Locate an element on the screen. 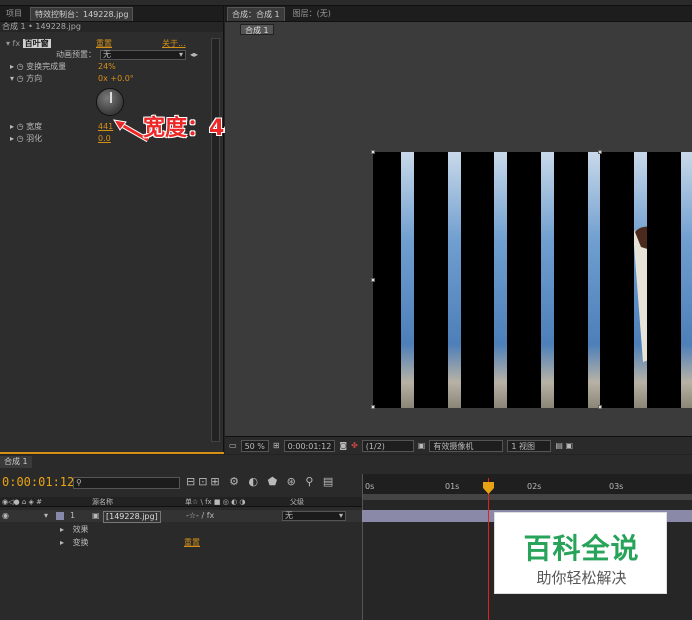 Image resolution: width=692 pixels, height=620 pixels. panel-focus-border is located at coordinates (112, 453).